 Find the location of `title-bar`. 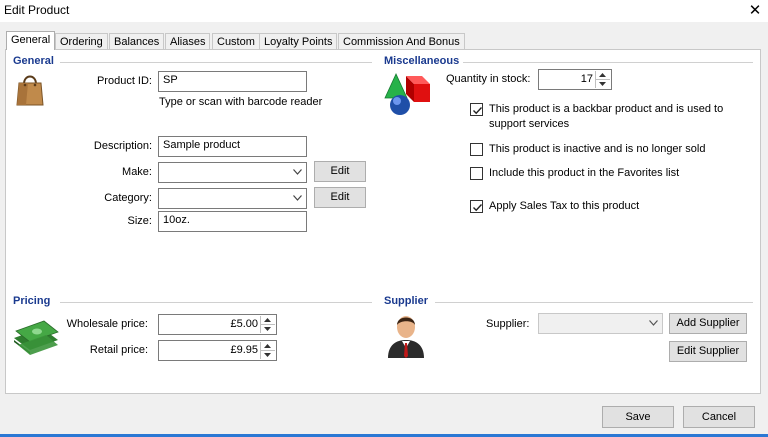

title-bar is located at coordinates (384, 11).